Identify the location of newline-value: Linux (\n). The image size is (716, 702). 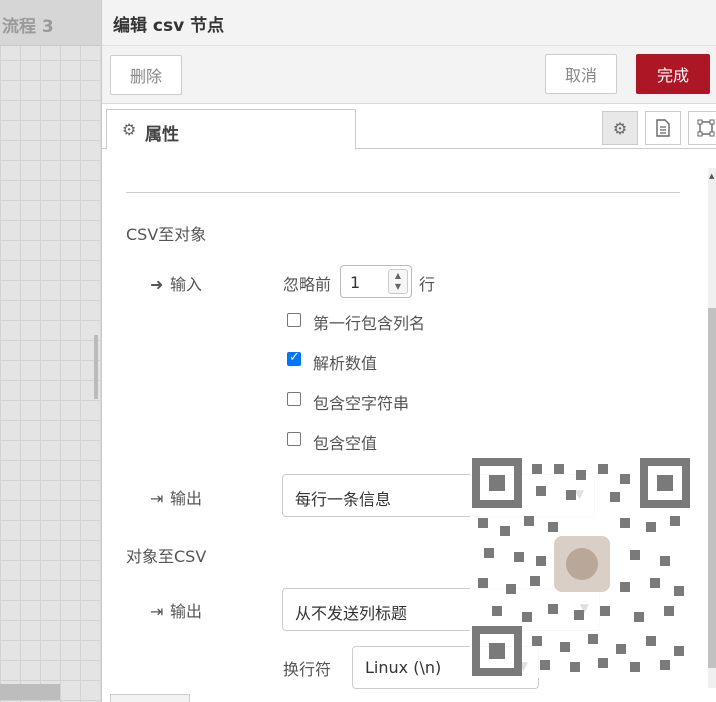
(403, 667).